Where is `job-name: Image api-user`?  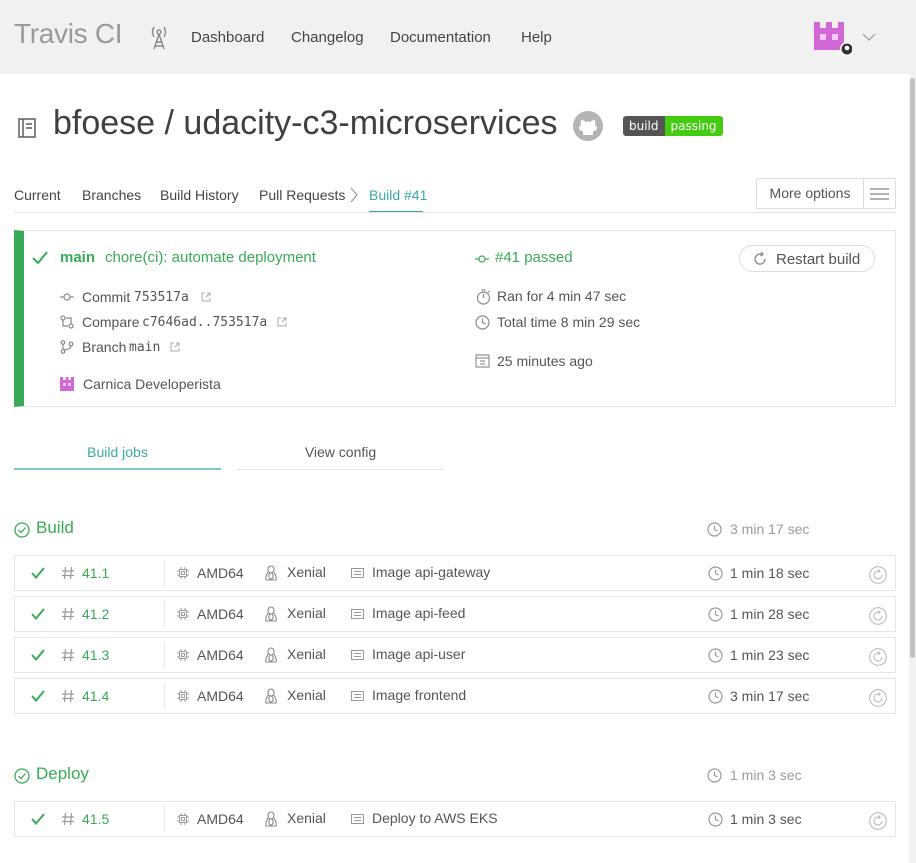 job-name: Image api-user is located at coordinates (419, 654).